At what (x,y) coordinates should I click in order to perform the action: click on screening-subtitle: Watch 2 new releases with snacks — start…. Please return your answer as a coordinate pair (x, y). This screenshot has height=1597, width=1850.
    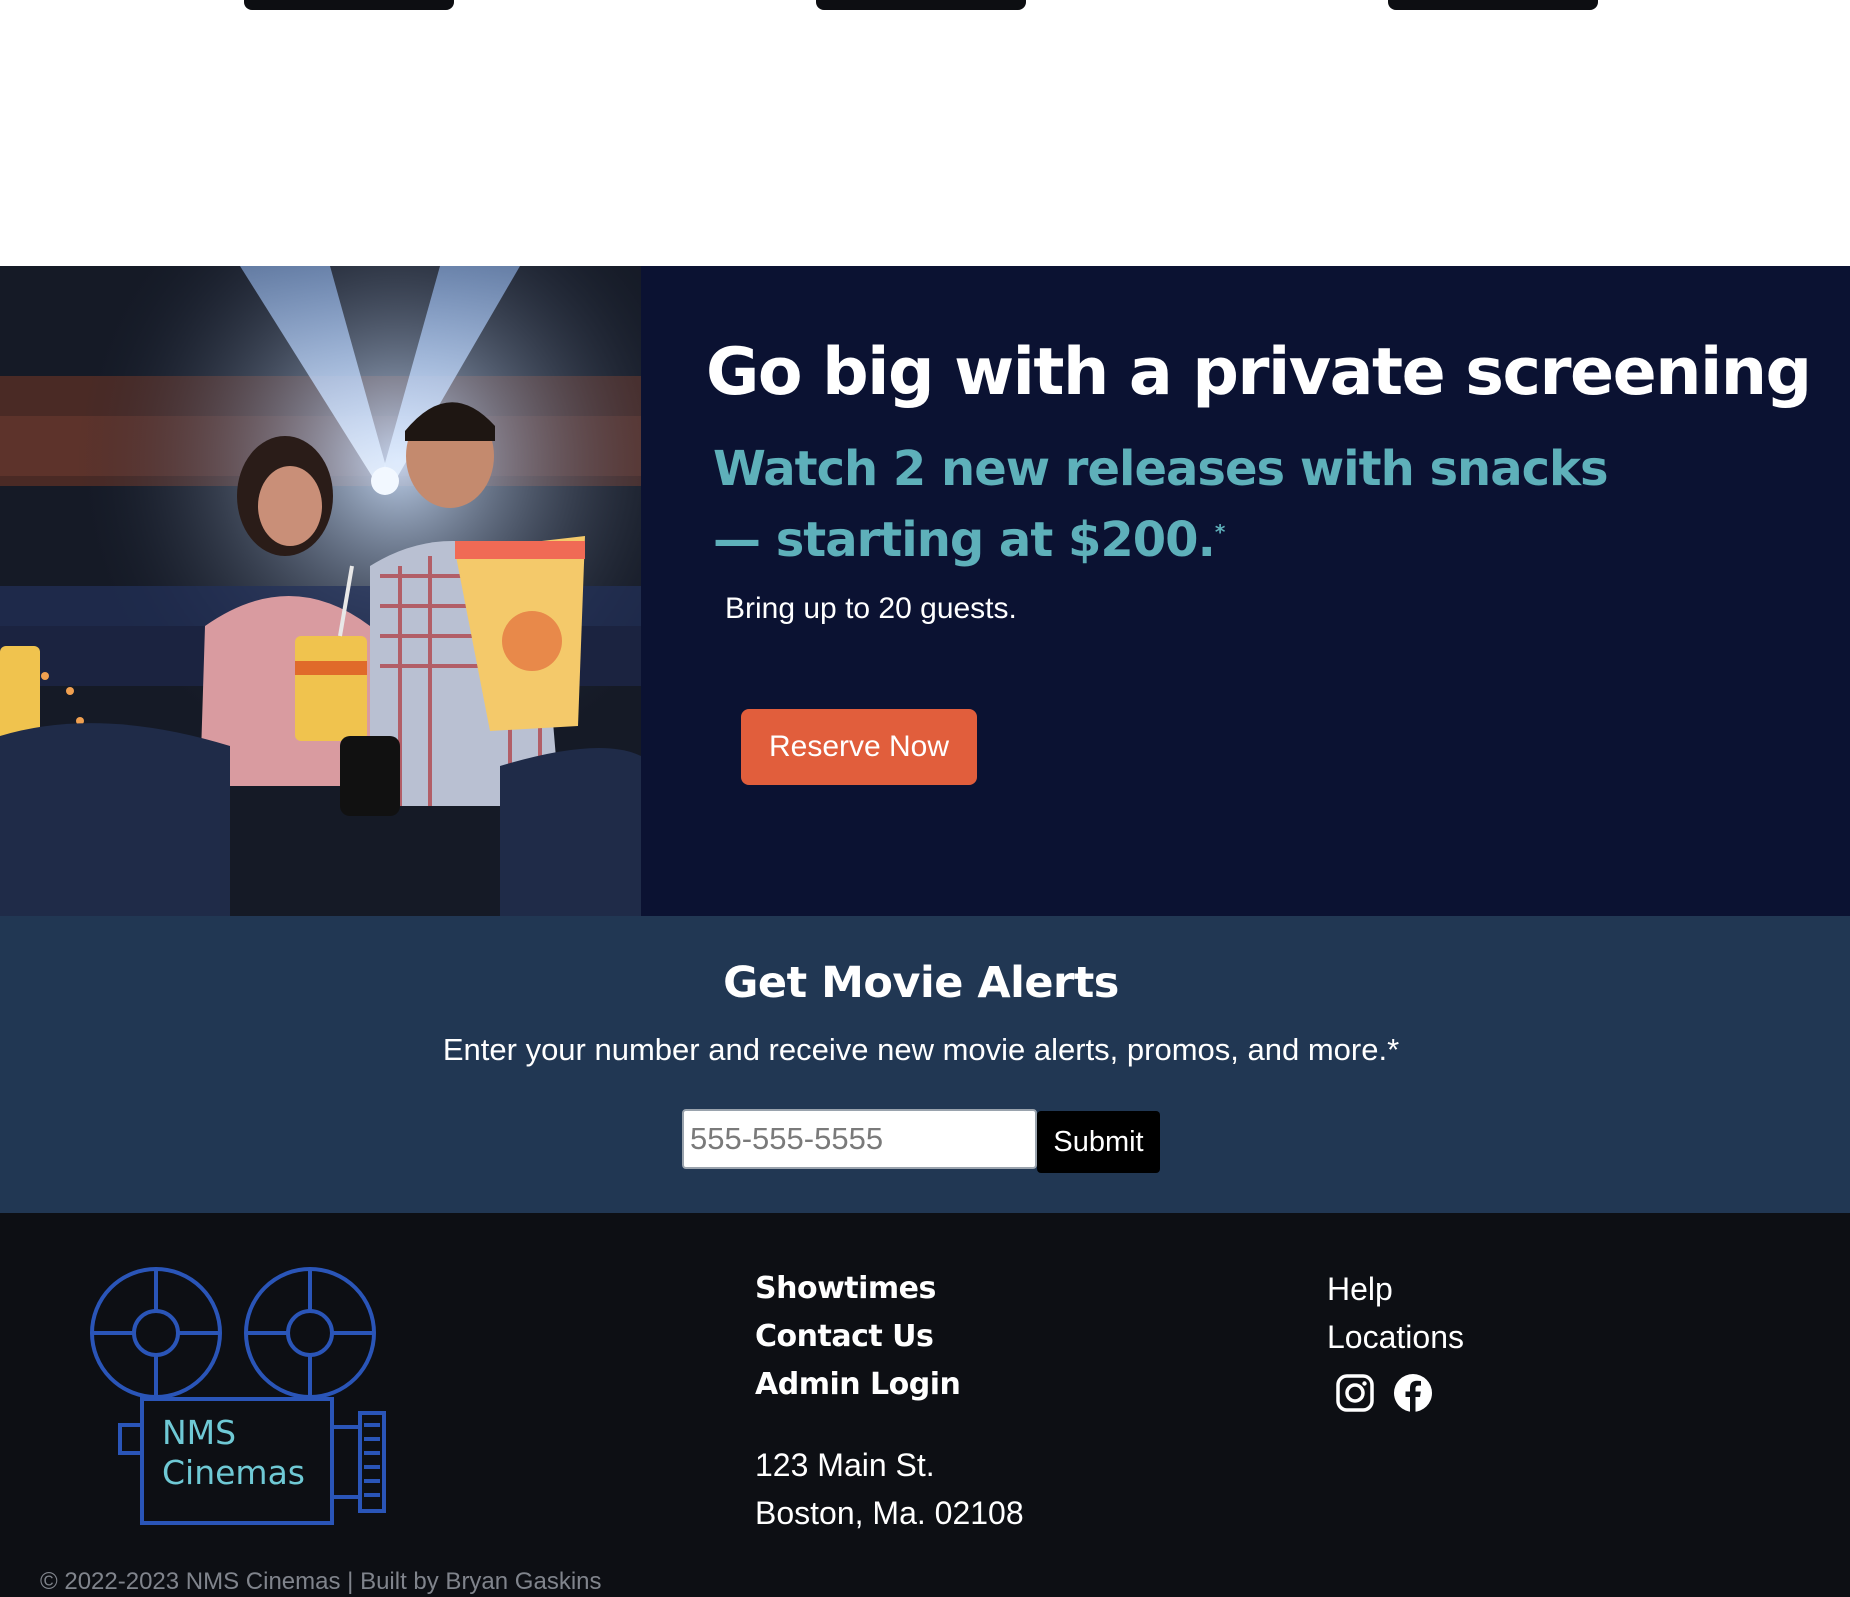
    Looking at the image, I should click on (1163, 505).